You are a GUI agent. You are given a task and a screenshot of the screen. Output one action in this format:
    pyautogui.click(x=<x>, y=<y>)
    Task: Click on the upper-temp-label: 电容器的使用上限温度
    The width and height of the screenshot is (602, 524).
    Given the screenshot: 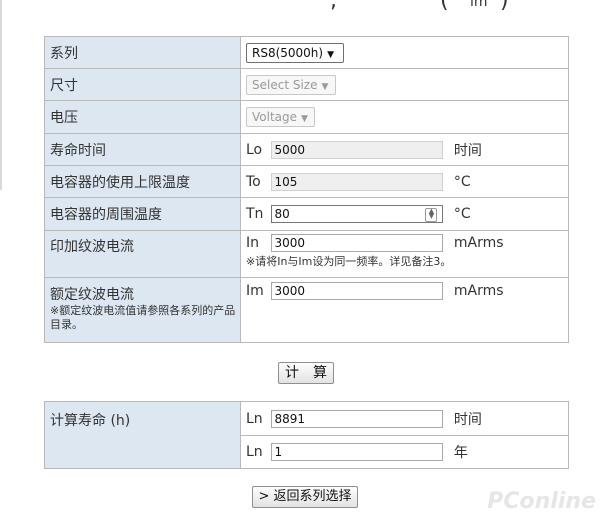 What is the action you would take?
    pyautogui.click(x=142, y=181)
    